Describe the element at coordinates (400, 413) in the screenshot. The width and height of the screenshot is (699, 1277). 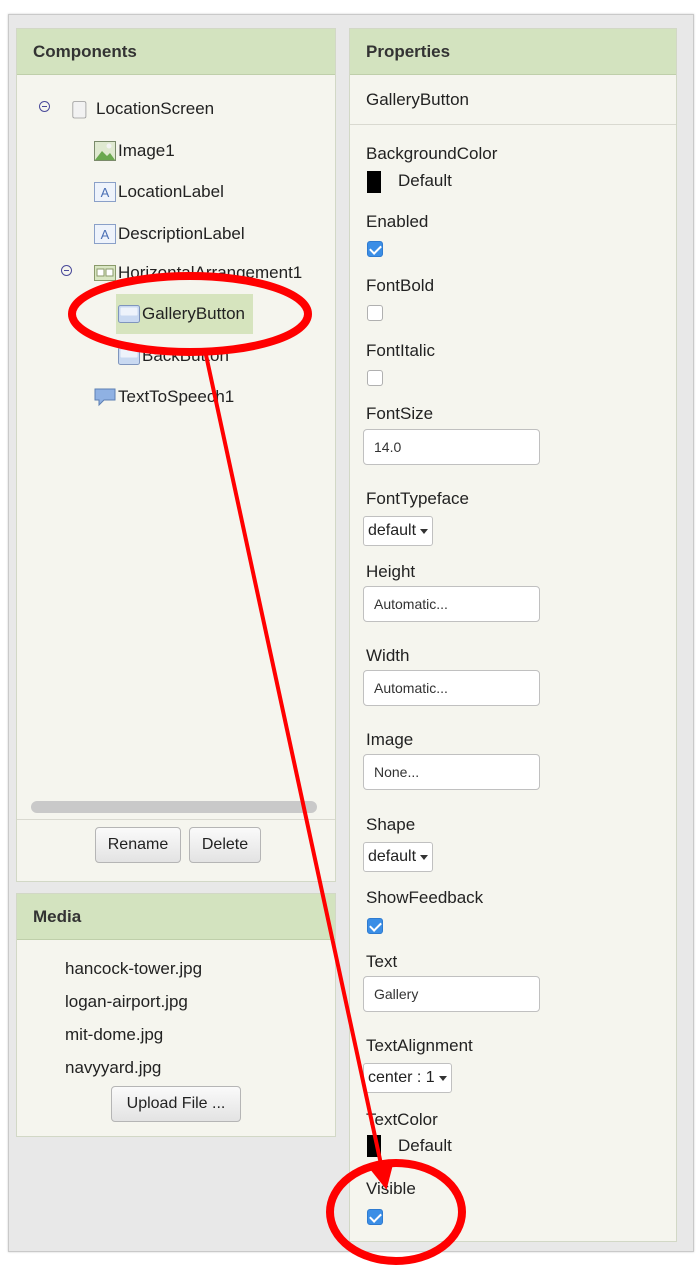
I see `font-size-label: FontSize` at that location.